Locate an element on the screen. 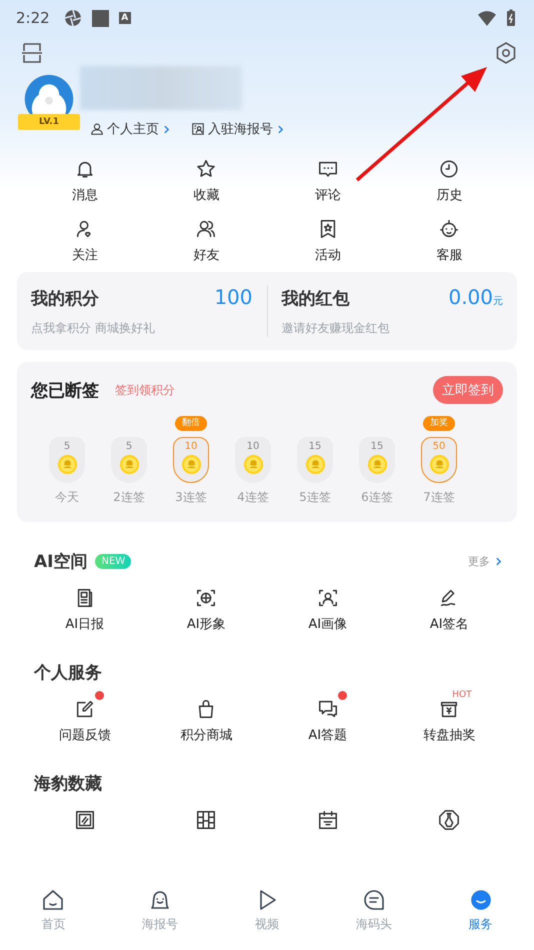  wallet-value: 0.00元 is located at coordinates (475, 297).